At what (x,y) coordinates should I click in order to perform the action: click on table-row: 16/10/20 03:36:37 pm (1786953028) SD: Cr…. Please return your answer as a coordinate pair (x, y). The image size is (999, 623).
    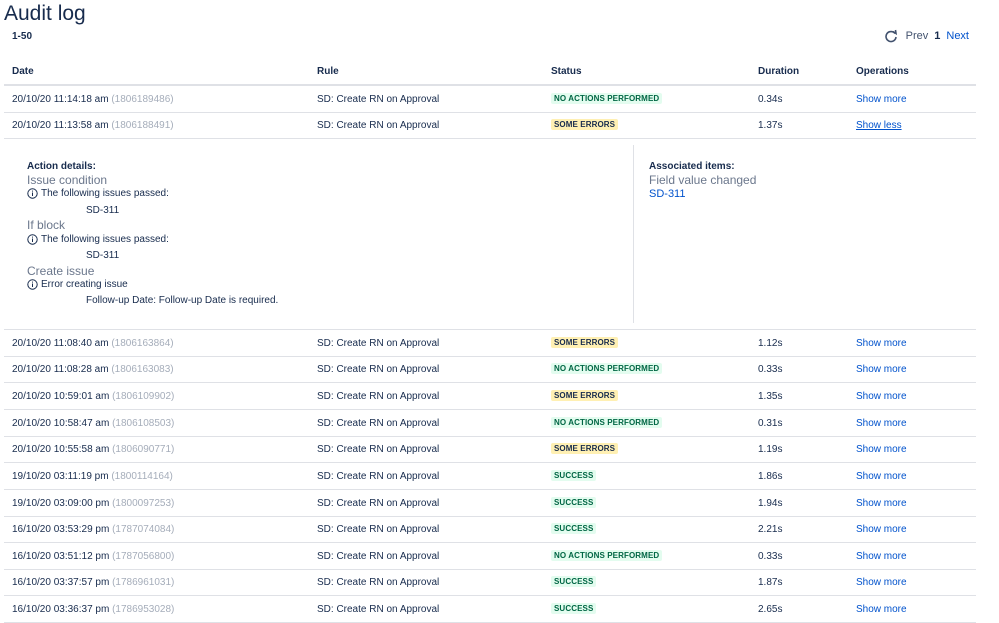
    Looking at the image, I should click on (490, 609).